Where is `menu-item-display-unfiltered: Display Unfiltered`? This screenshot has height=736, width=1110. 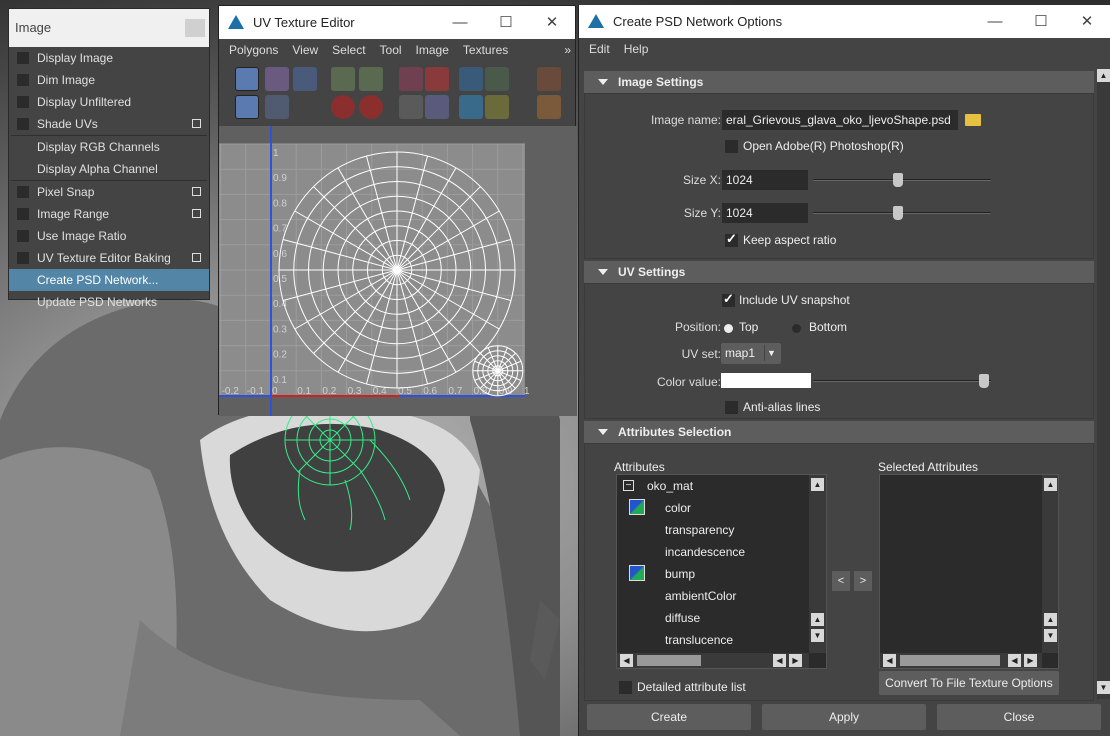 menu-item-display-unfiltered: Display Unfiltered is located at coordinates (109, 102).